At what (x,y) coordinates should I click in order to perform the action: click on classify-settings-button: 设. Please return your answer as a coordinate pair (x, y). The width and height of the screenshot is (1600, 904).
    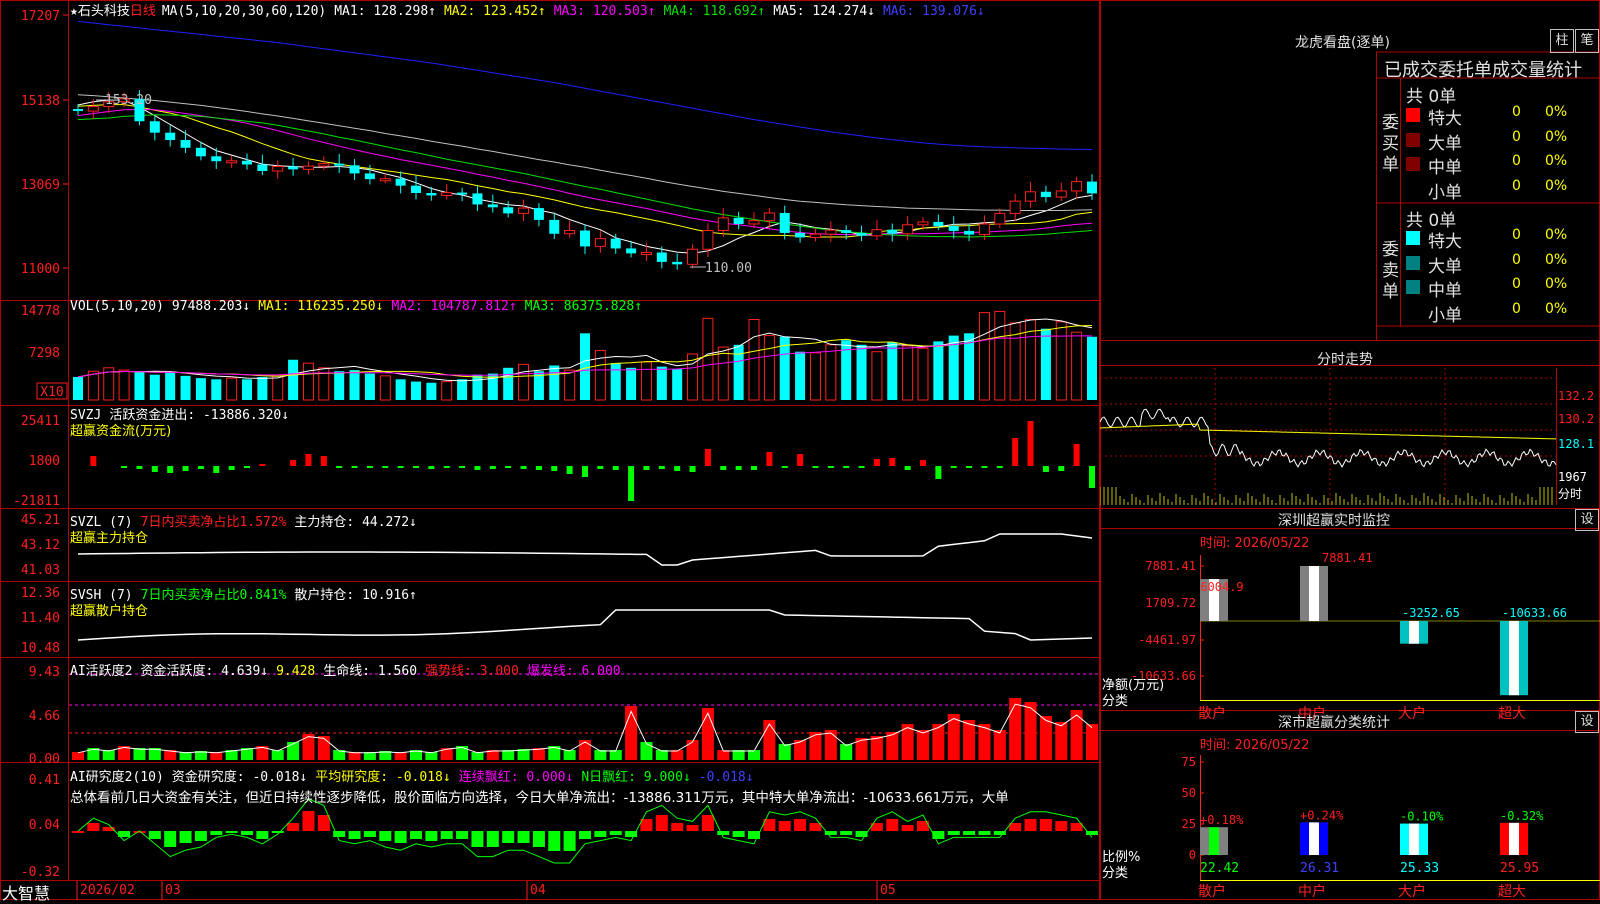
    Looking at the image, I should click on (1587, 722).